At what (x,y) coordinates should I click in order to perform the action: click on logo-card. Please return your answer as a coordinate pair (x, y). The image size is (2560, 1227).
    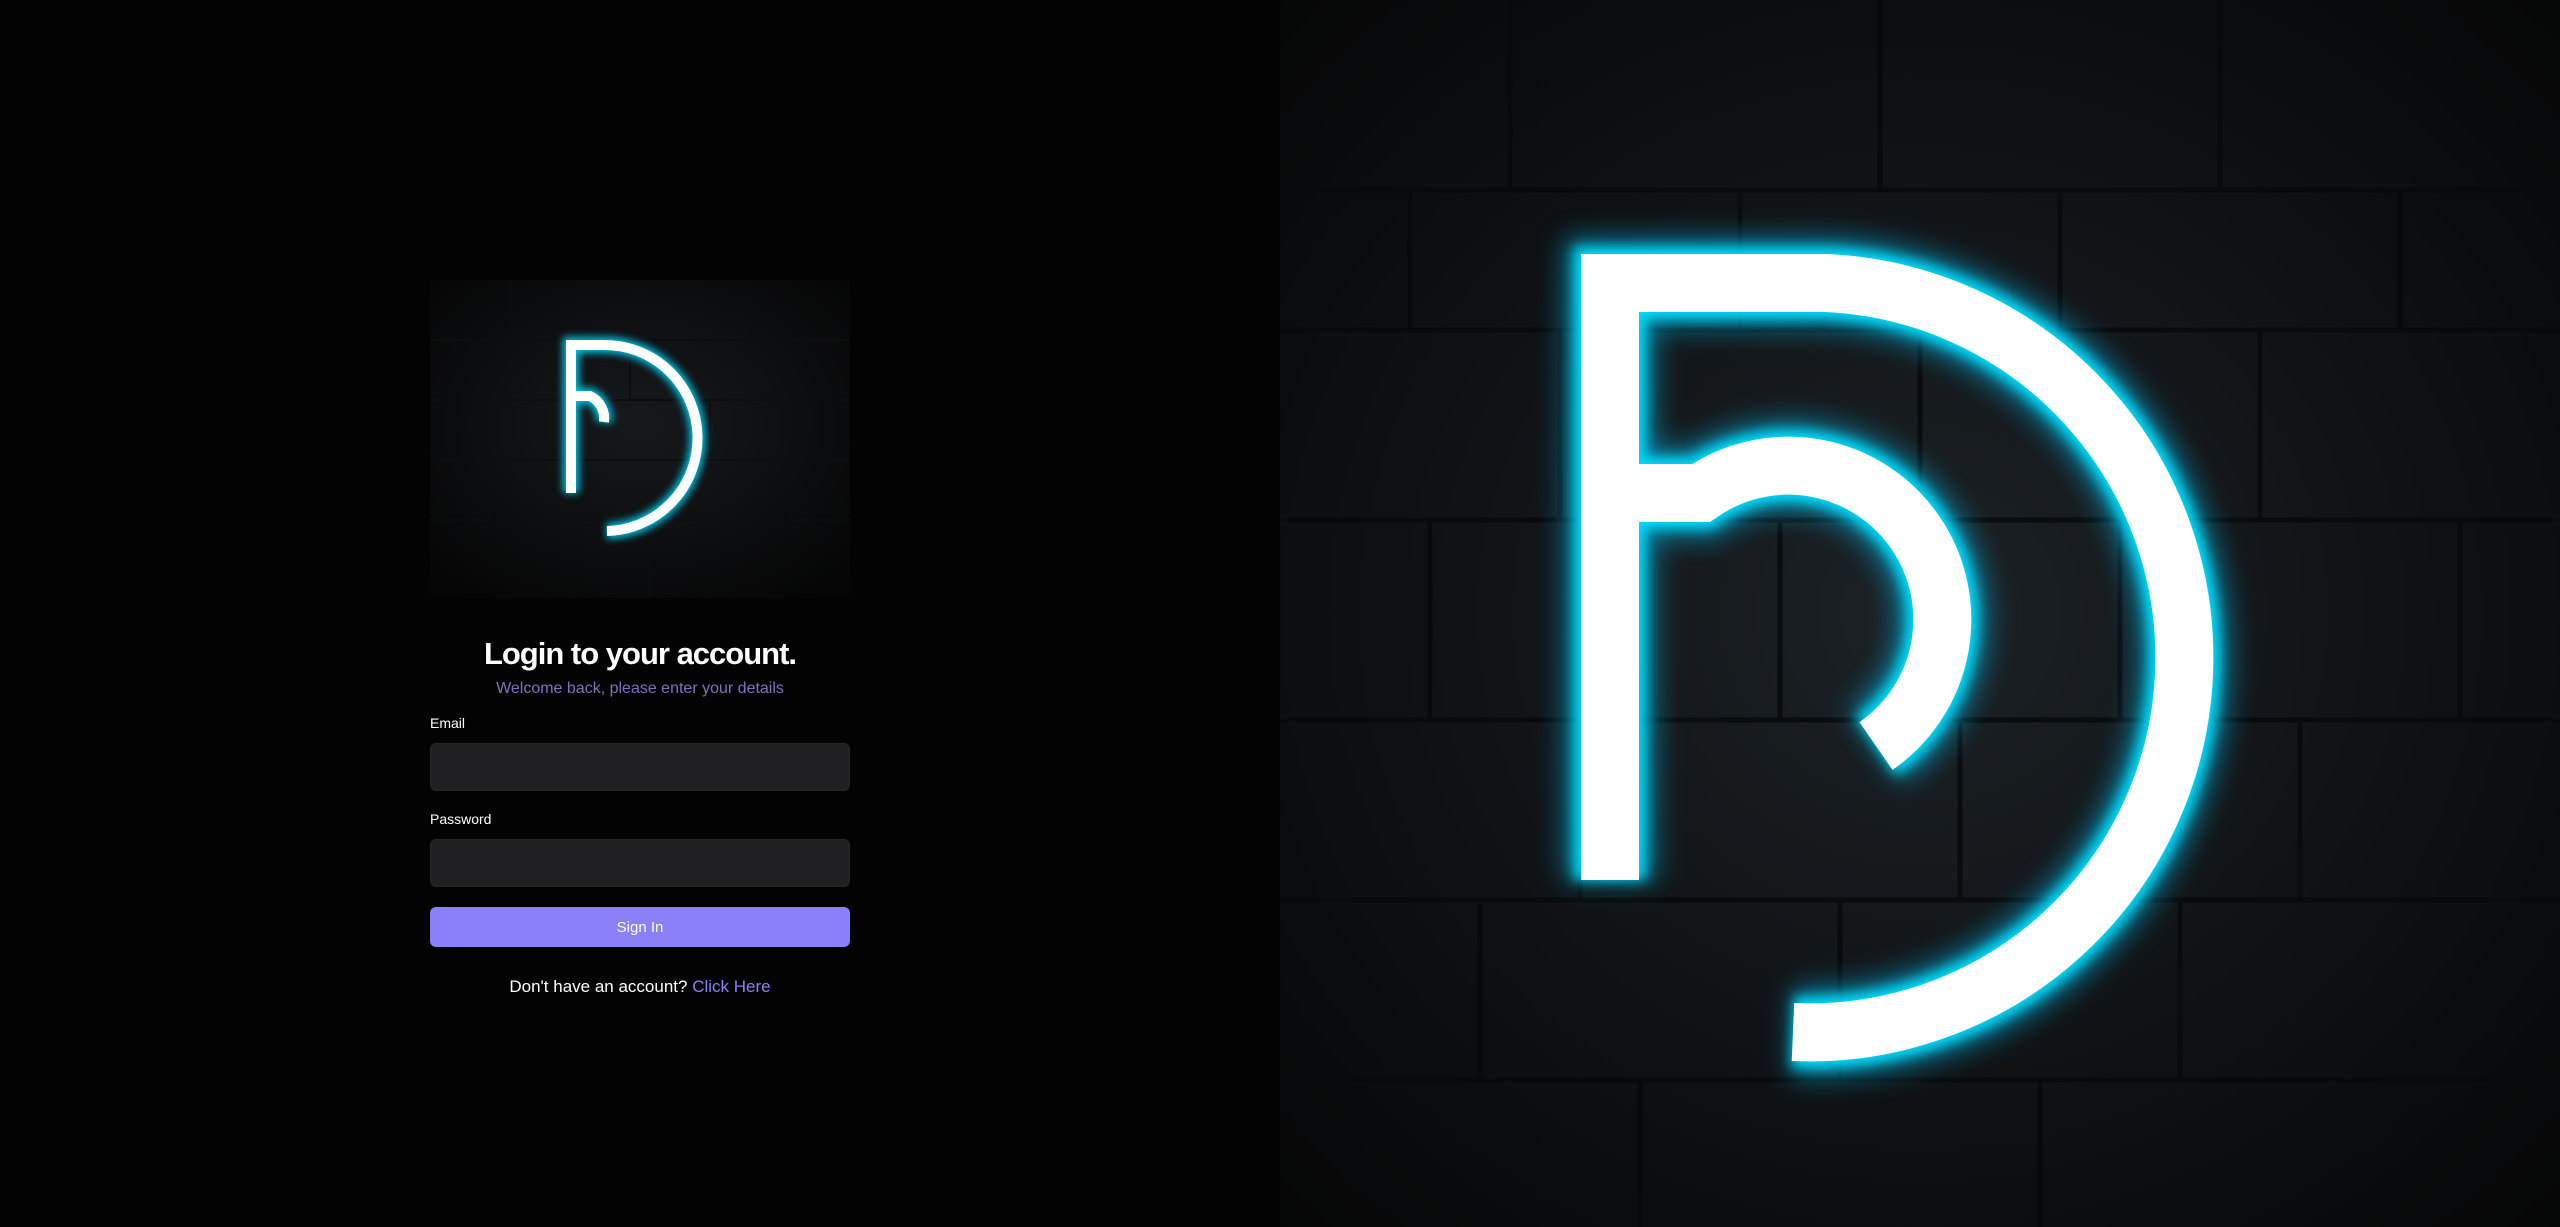
    Looking at the image, I should click on (640, 439).